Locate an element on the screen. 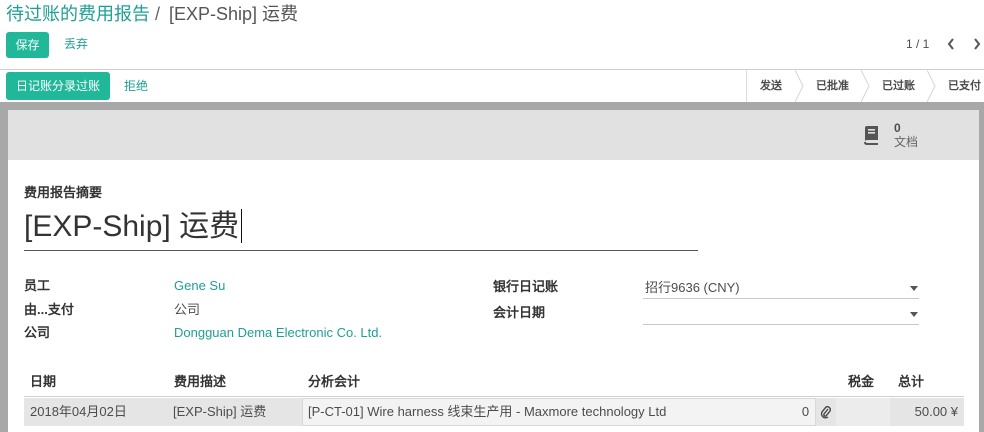 This screenshot has height=432, width=984. bank-journal-value: 招行9636 (CNY) is located at coordinates (692, 287).